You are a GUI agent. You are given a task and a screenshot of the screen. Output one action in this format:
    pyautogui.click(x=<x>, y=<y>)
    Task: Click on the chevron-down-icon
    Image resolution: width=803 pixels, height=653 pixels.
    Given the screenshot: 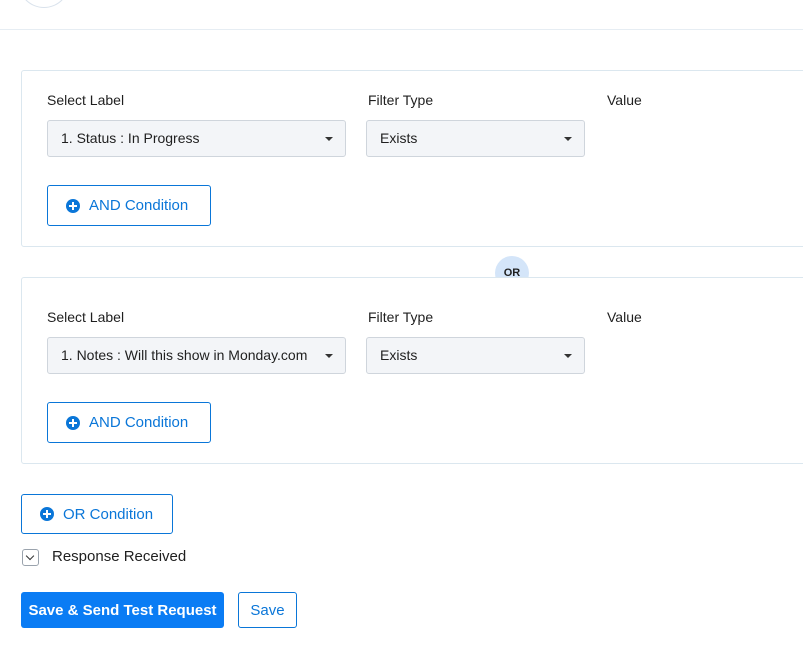 What is the action you would take?
    pyautogui.click(x=30, y=557)
    